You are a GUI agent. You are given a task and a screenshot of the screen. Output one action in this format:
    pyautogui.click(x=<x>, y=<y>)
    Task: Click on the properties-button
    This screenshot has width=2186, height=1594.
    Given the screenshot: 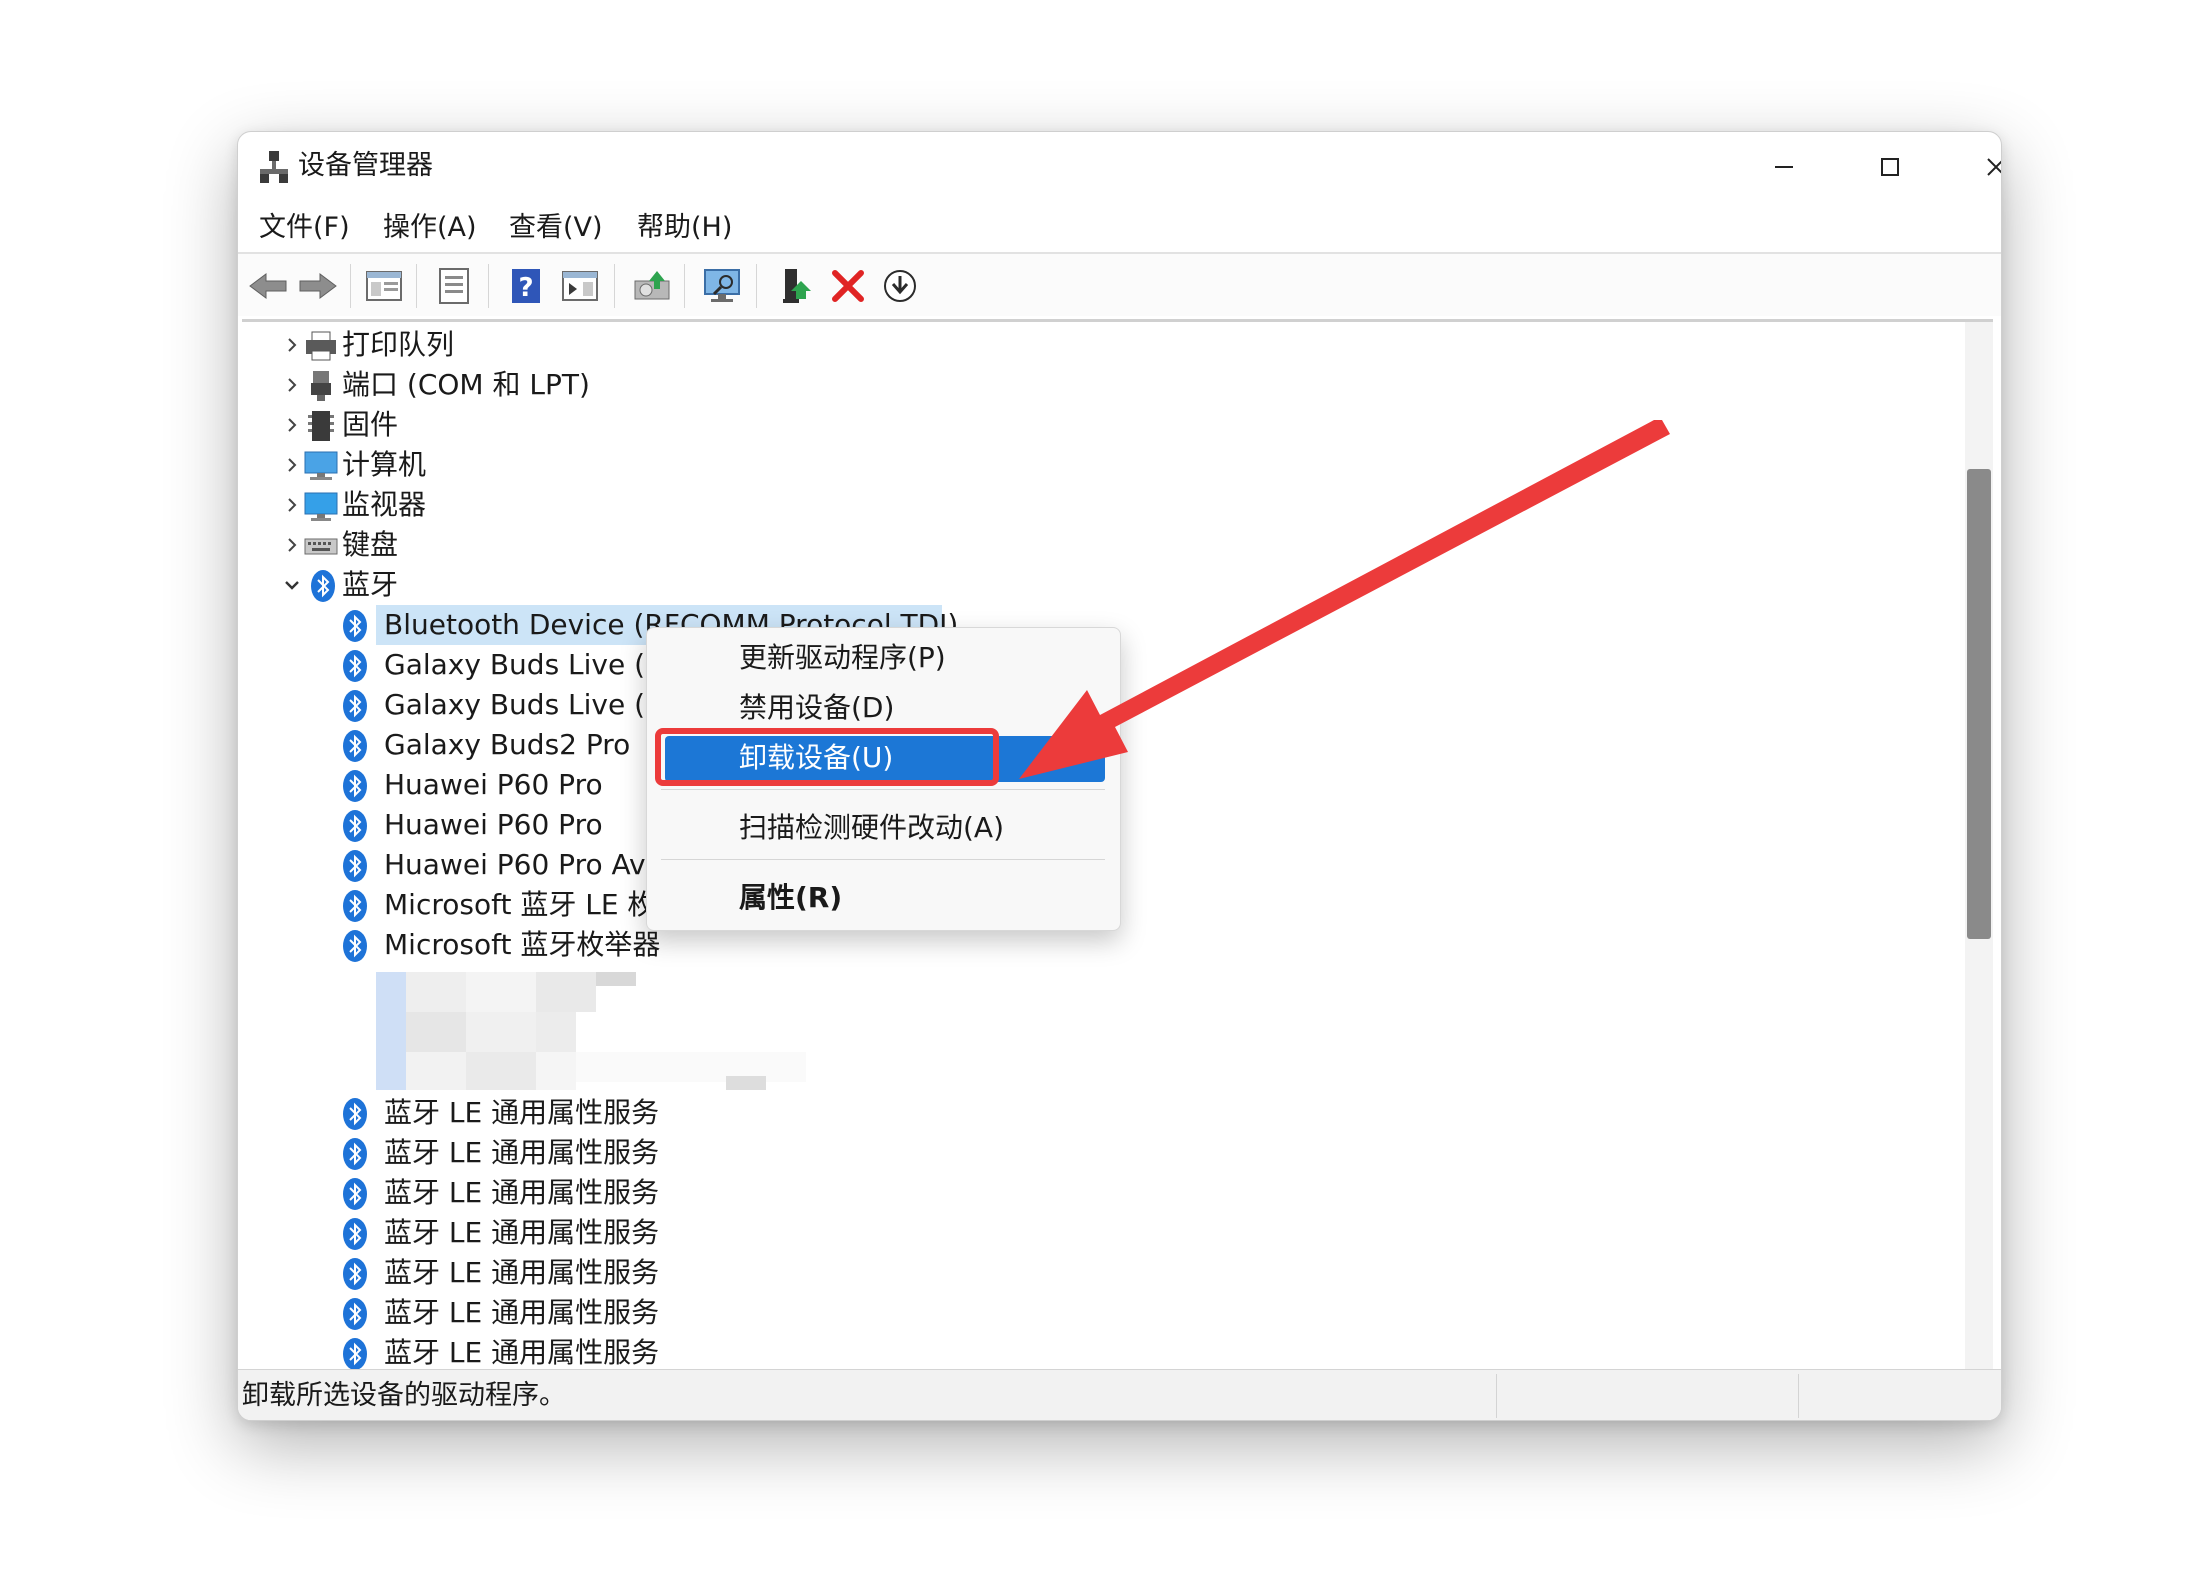 What is the action you would take?
    pyautogui.click(x=454, y=286)
    